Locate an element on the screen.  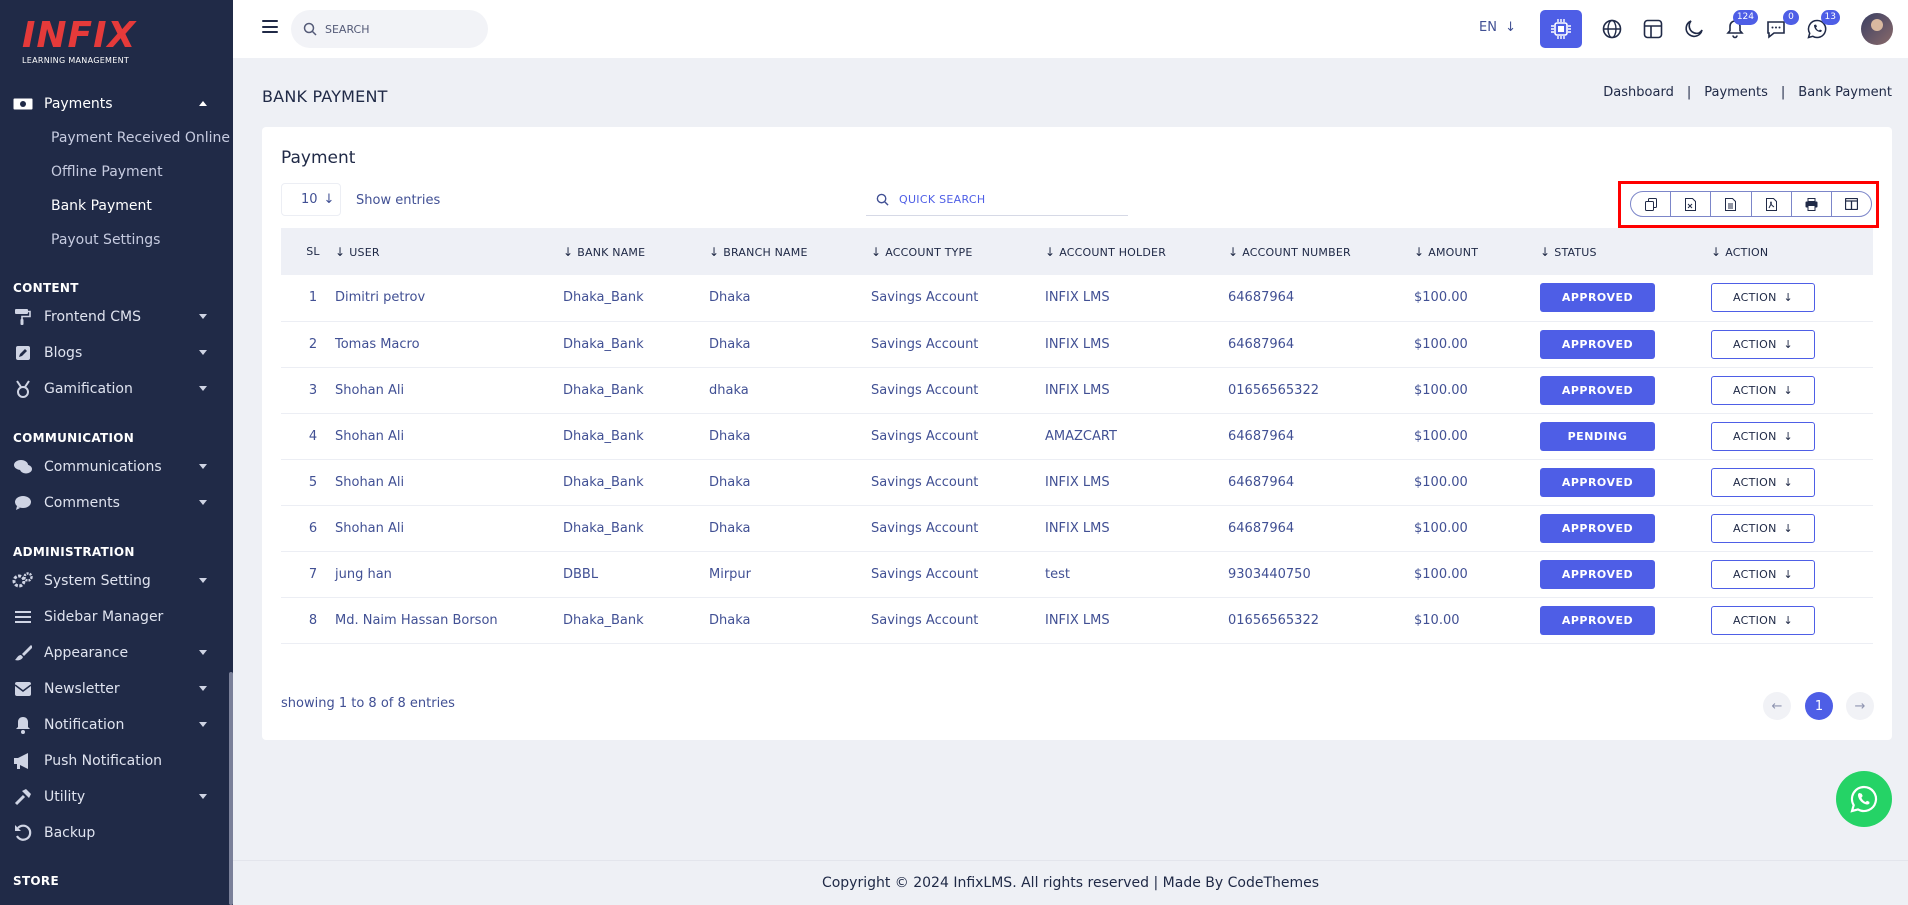
col-header-status: ↓ STATUS is located at coordinates (1625, 251).